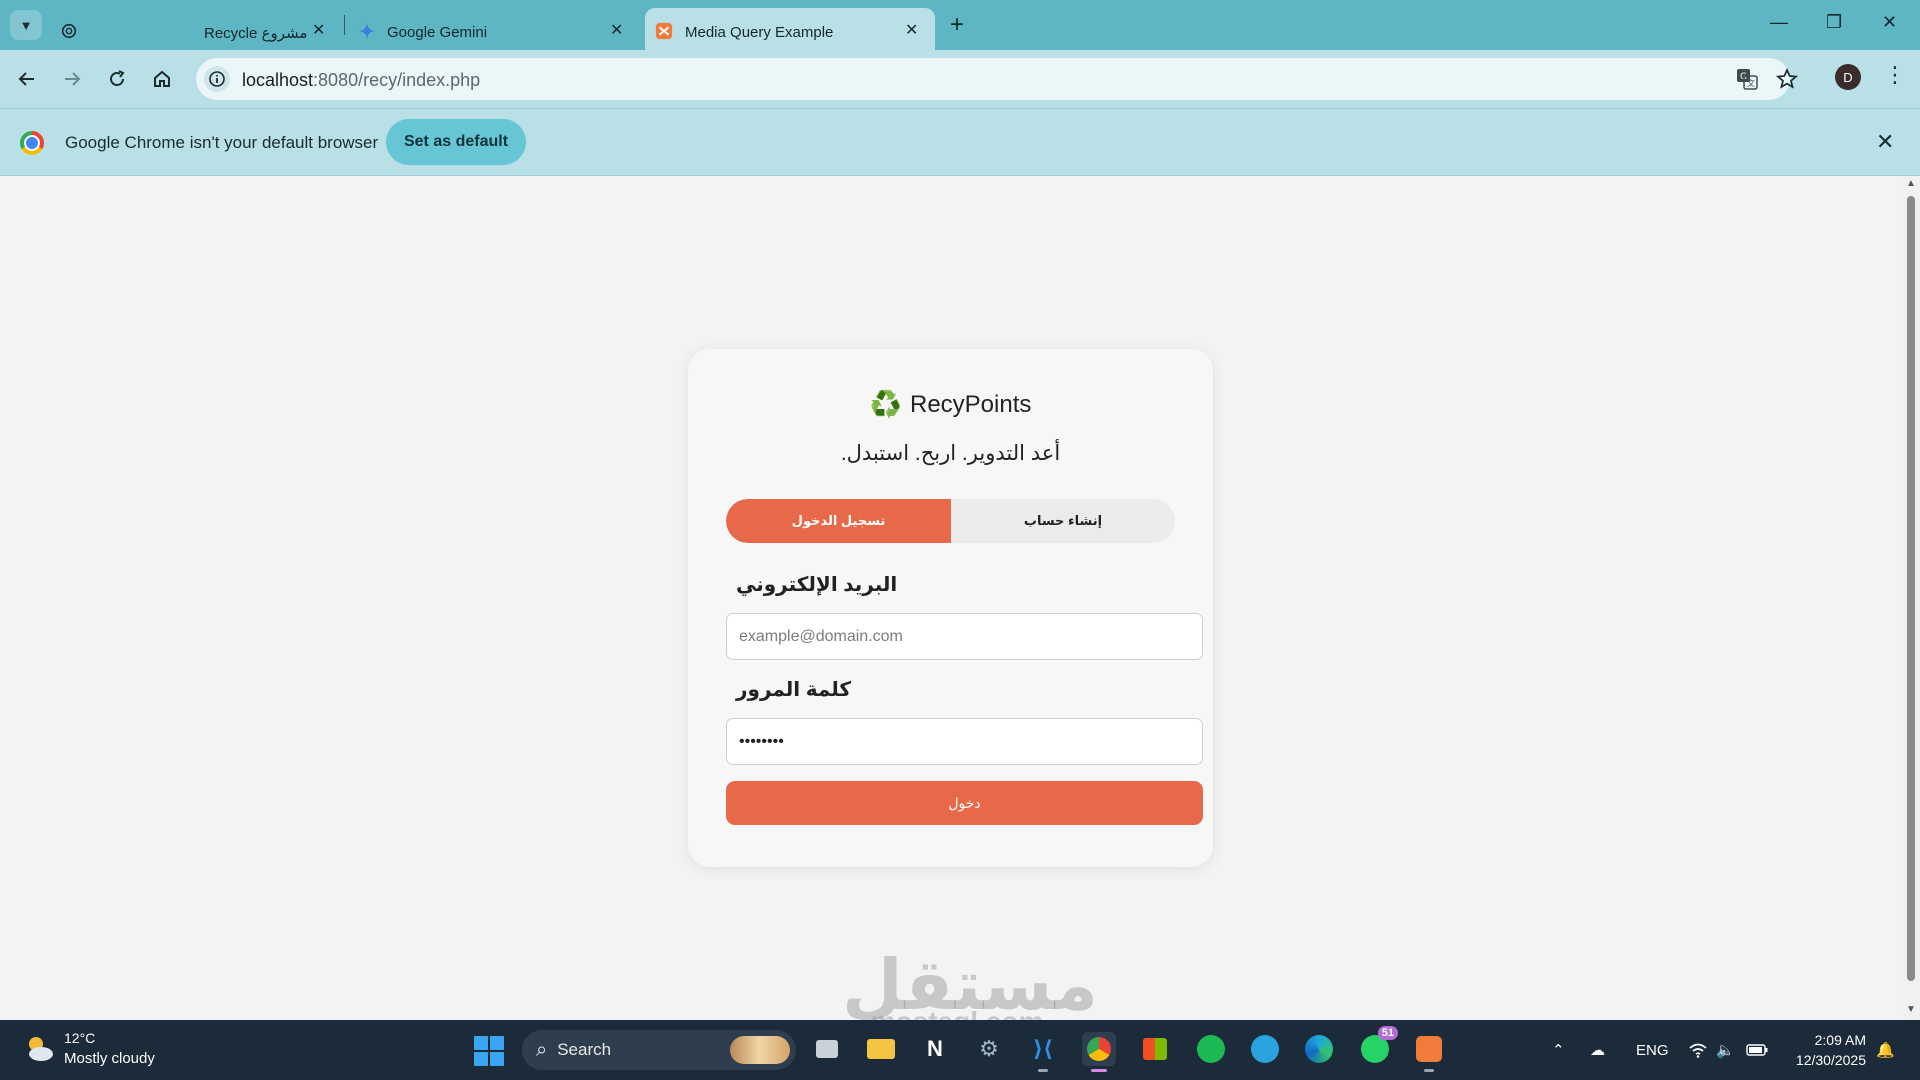 Image resolution: width=1920 pixels, height=1080 pixels. I want to click on reload-icon, so click(117, 78).